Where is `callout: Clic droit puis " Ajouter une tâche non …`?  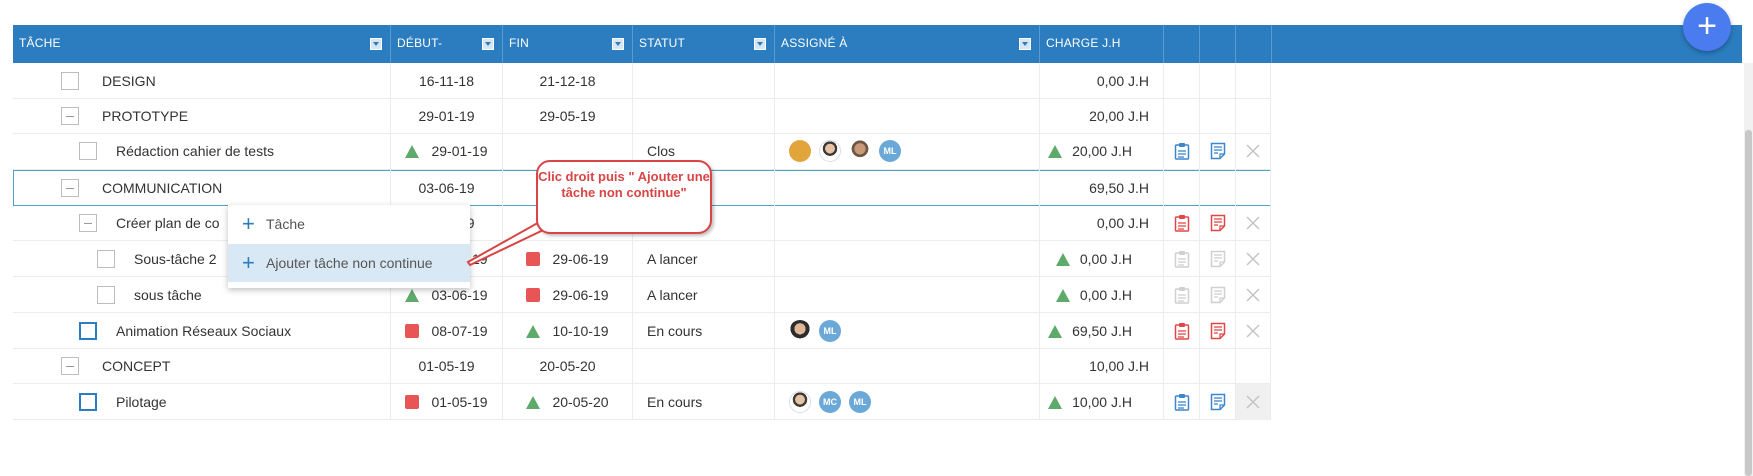
callout: Clic droit puis " Ajouter une tâche non … is located at coordinates (624, 197).